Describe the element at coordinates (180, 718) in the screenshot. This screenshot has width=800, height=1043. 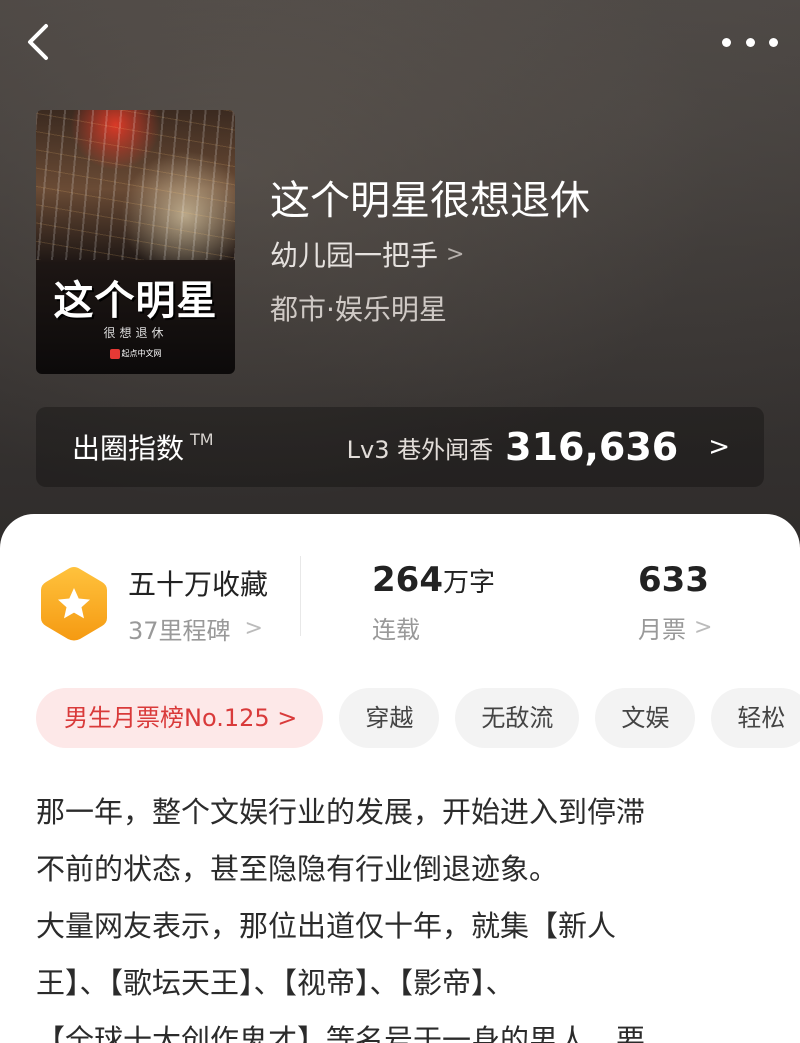
I see `rank-tag: 男生月票榜No.125 >` at that location.